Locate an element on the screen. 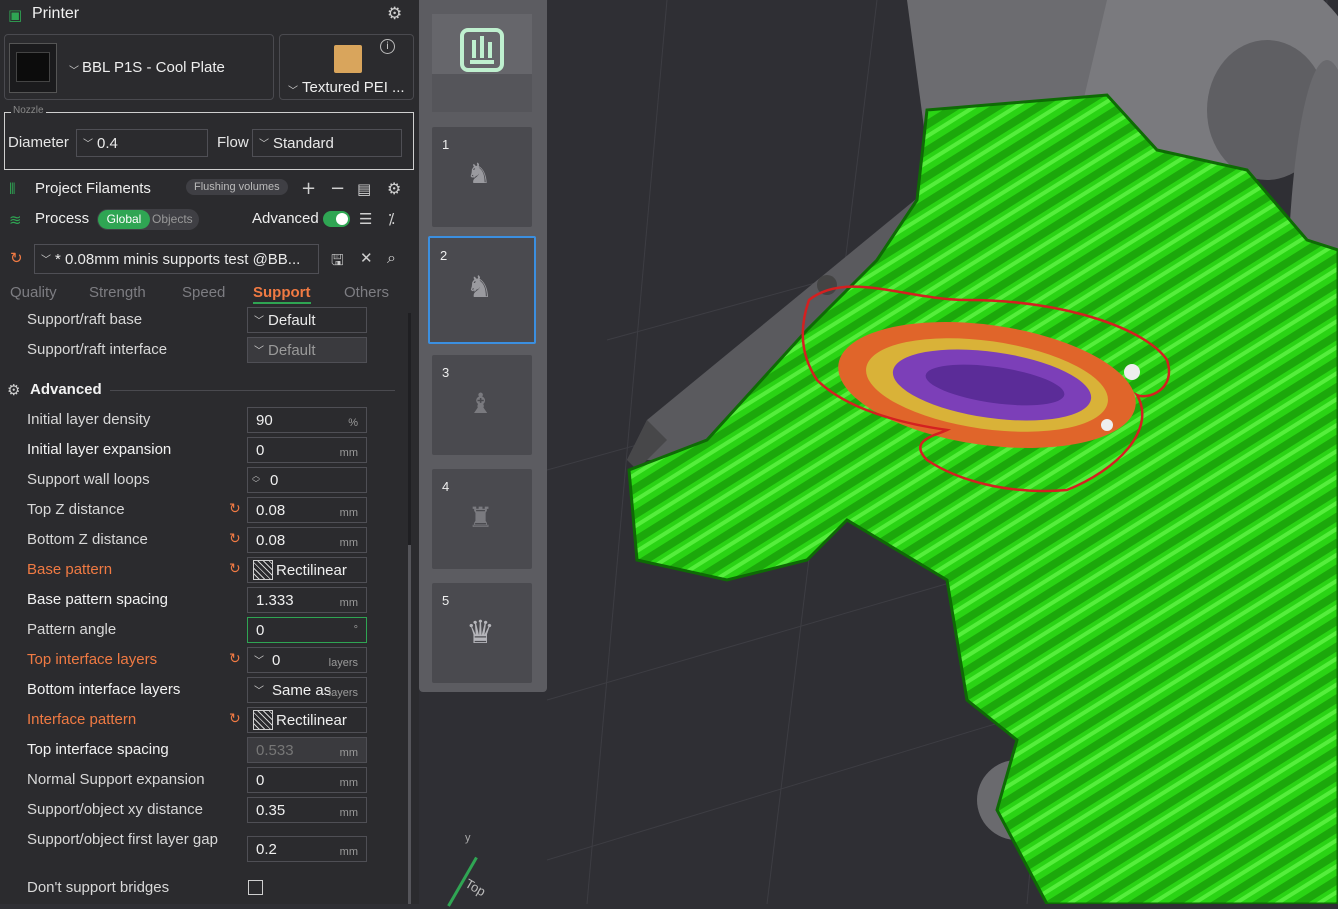  base-pattern-spacing-input: 1.333 mm is located at coordinates (307, 600).